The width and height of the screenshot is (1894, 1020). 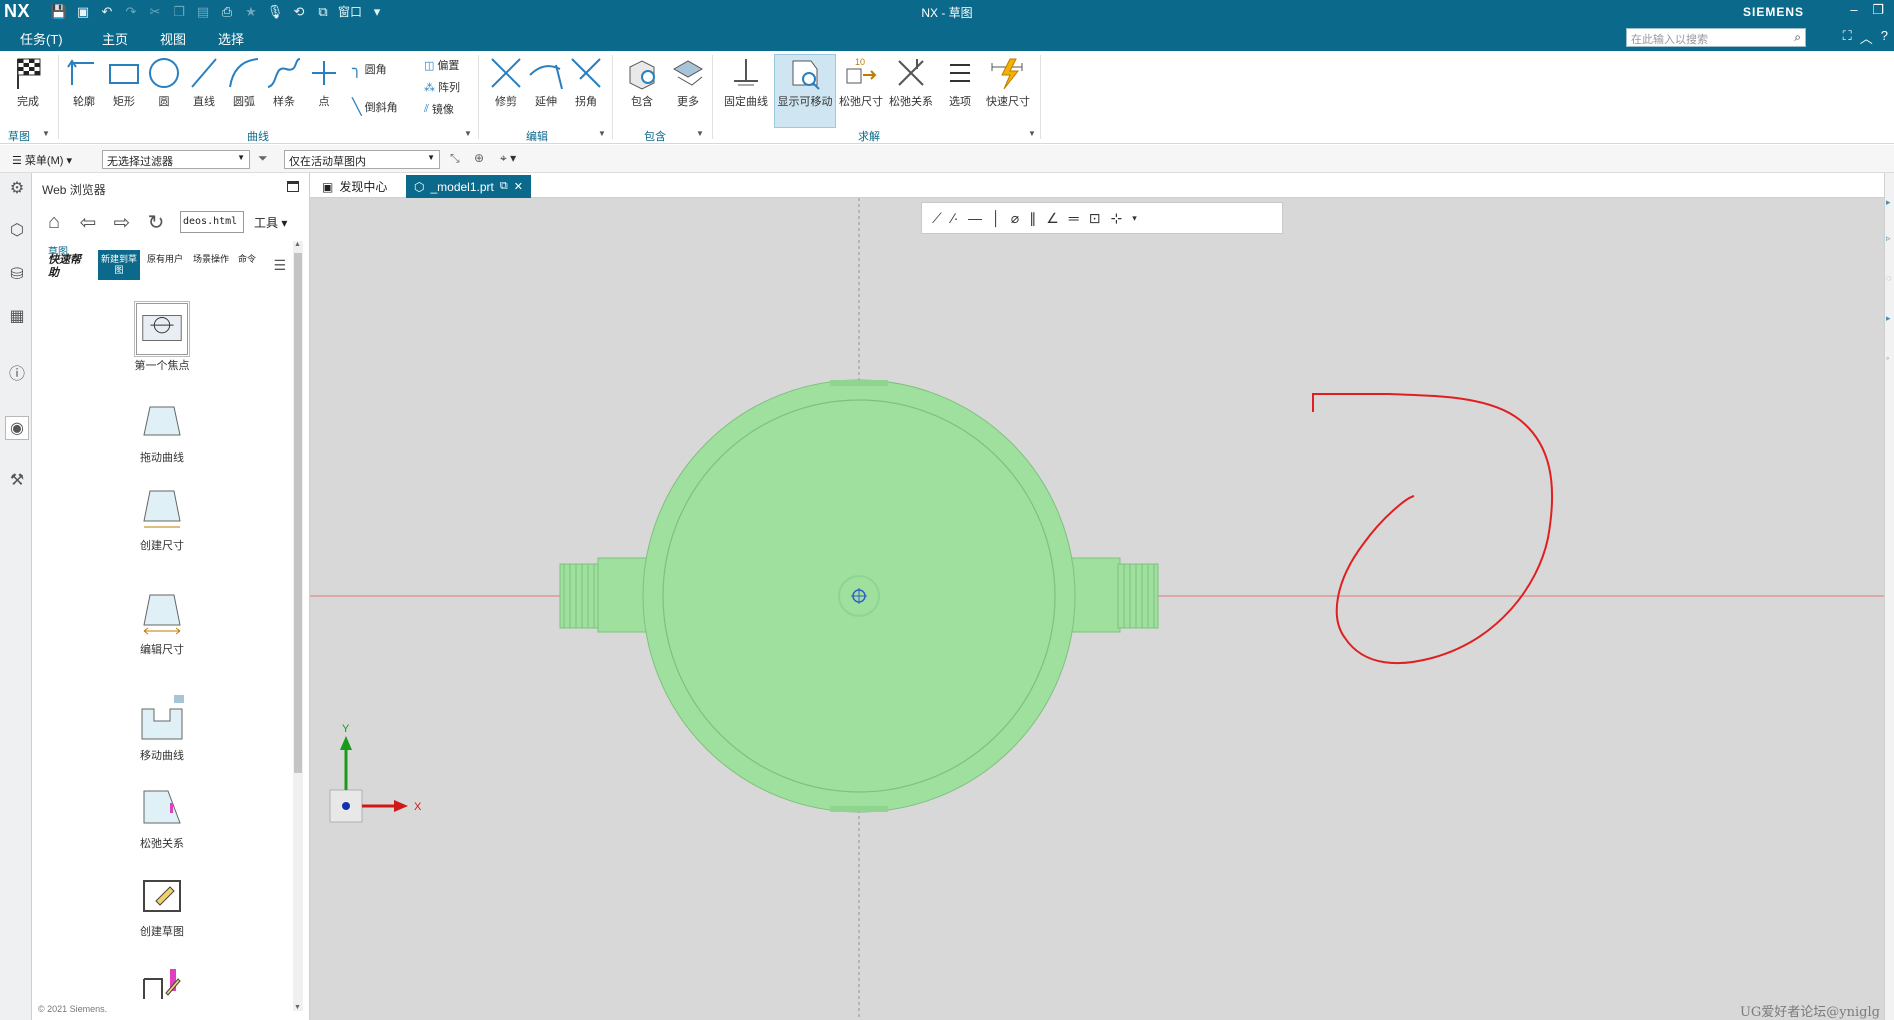 I want to click on fixed-length-icon: ⊡, so click(x=1095, y=218).